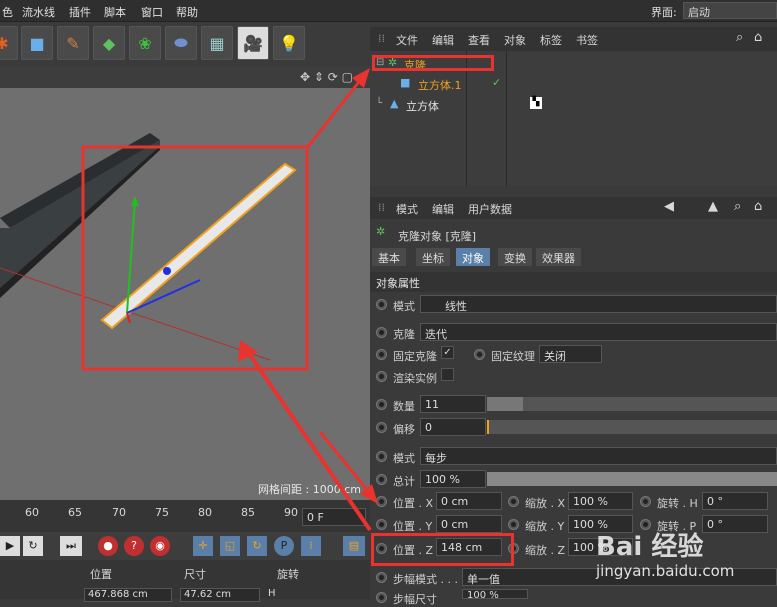  Describe the element at coordinates (308, 300) in the screenshot. I see `annotation-arrows` at that location.